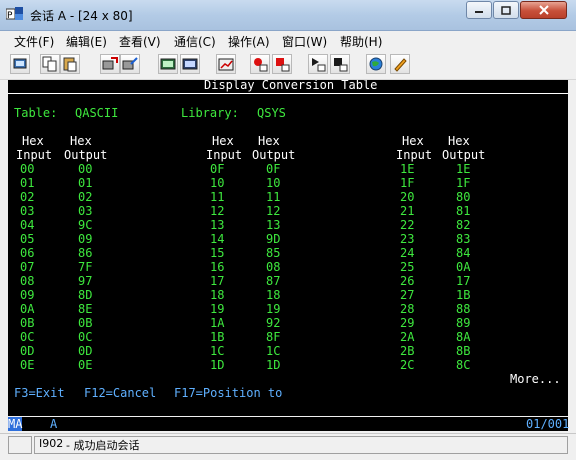 This screenshot has height=460, width=576. Describe the element at coordinates (407, 365) in the screenshot. I see `hex-input-cell: 2C` at that location.